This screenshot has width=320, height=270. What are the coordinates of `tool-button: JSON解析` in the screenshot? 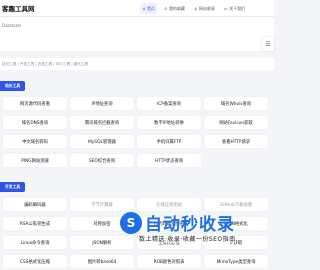 It's located at (102, 242).